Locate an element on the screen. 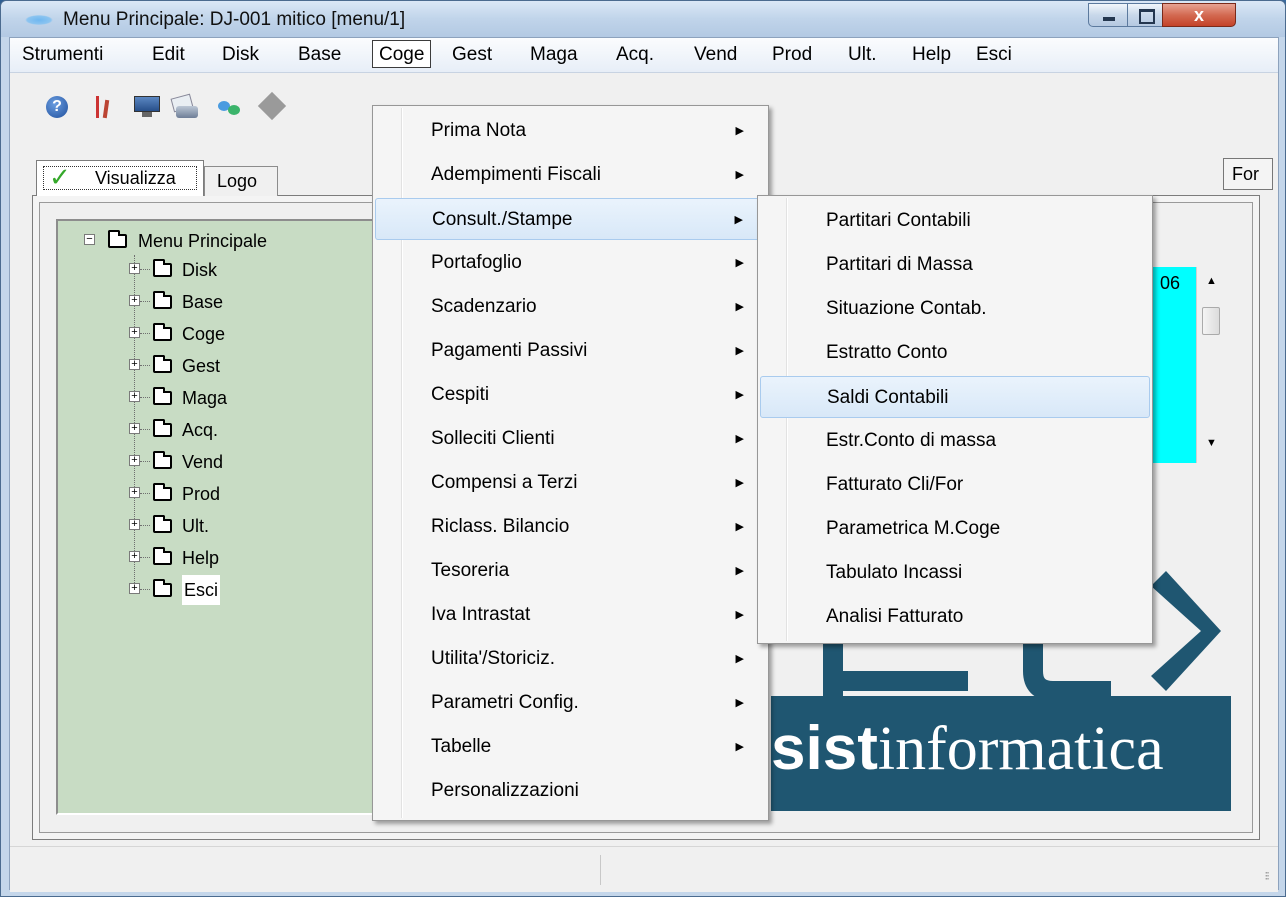  menu-coge: Coge is located at coordinates (402, 54).